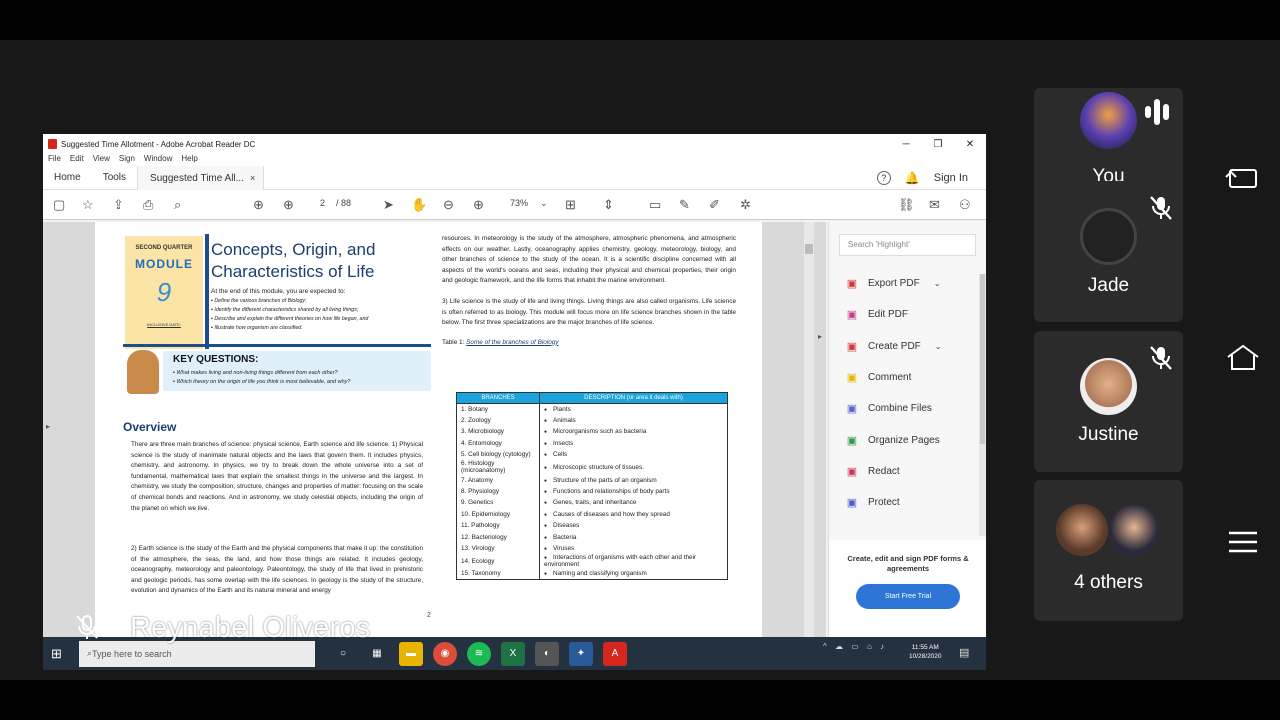 Image resolution: width=1280 pixels, height=720 pixels. Describe the element at coordinates (419, 205) in the screenshot. I see `hand-tool-icon: ✋` at that location.